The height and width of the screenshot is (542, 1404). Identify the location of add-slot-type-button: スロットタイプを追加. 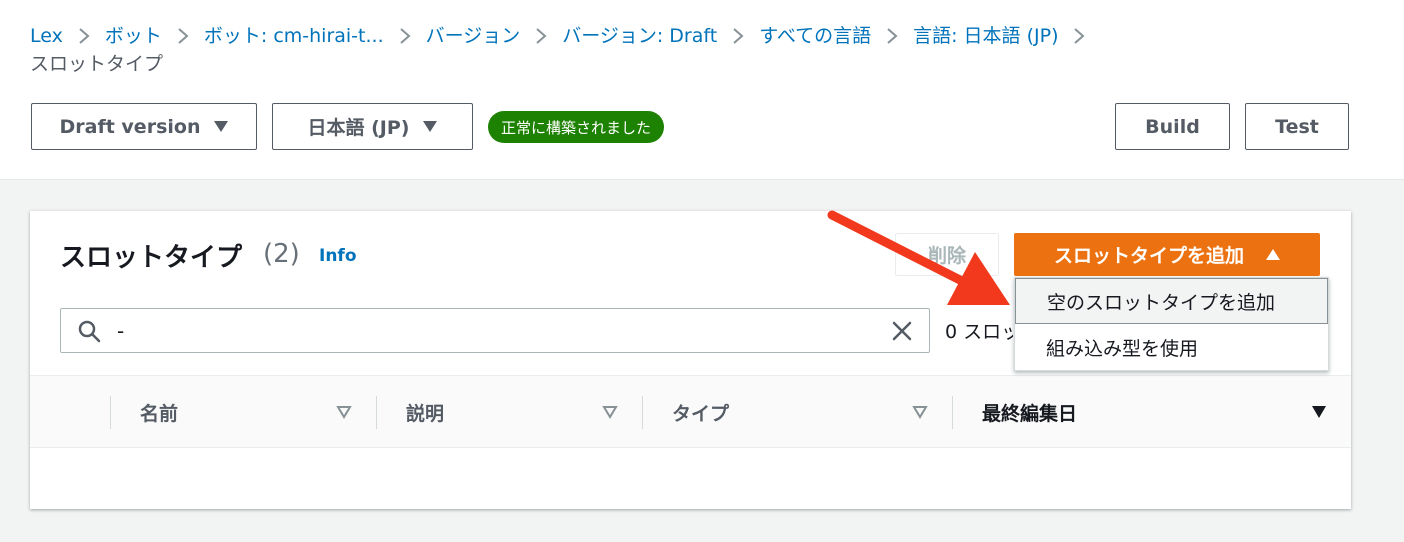
(1167, 254).